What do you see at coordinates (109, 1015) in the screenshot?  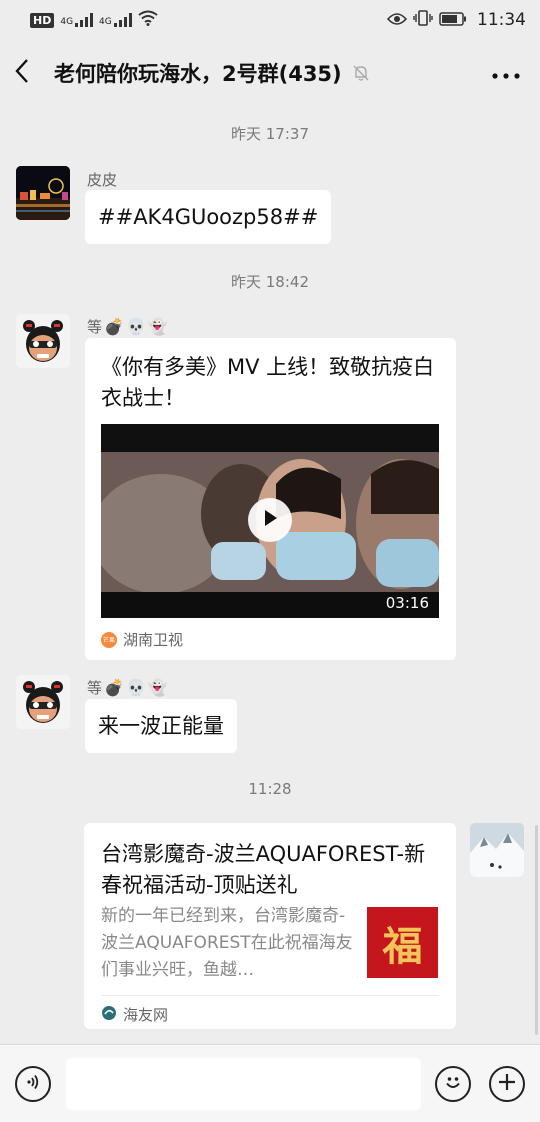 I see `site-logo-icon` at bounding box center [109, 1015].